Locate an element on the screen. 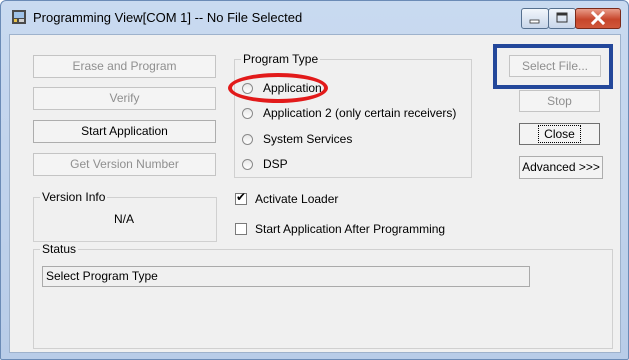 The width and height of the screenshot is (629, 360). close-button-label: Close is located at coordinates (559, 134).